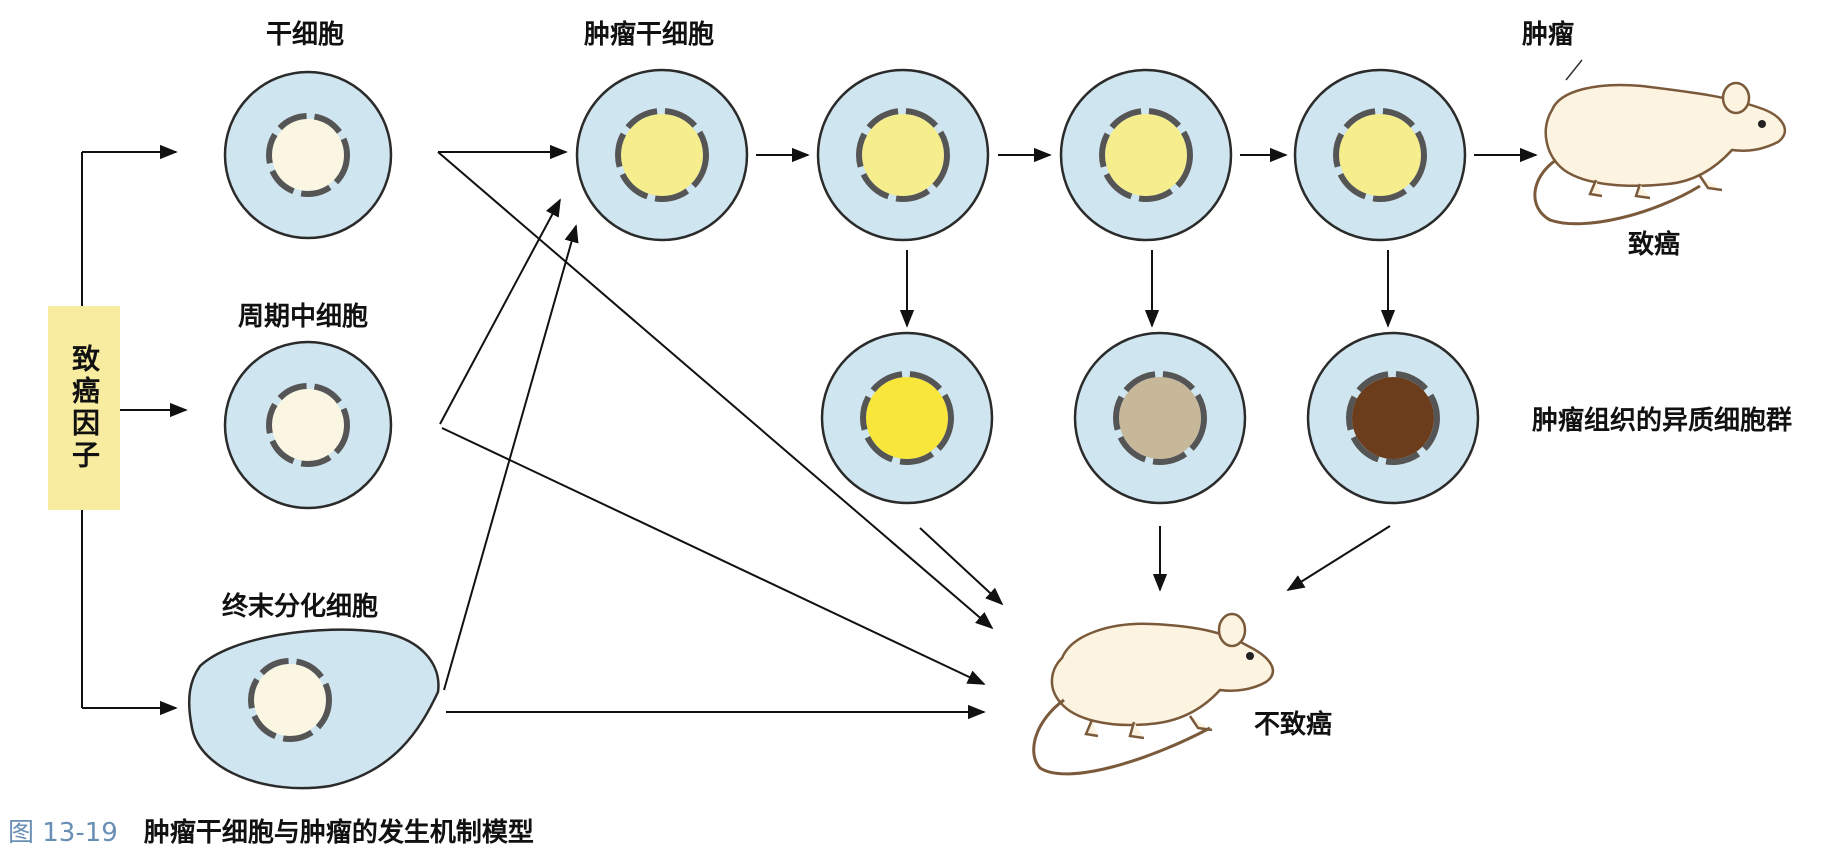 This screenshot has height=859, width=1842. What do you see at coordinates (305, 35) in the screenshot?
I see `label-stem-cell: 干细胞` at bounding box center [305, 35].